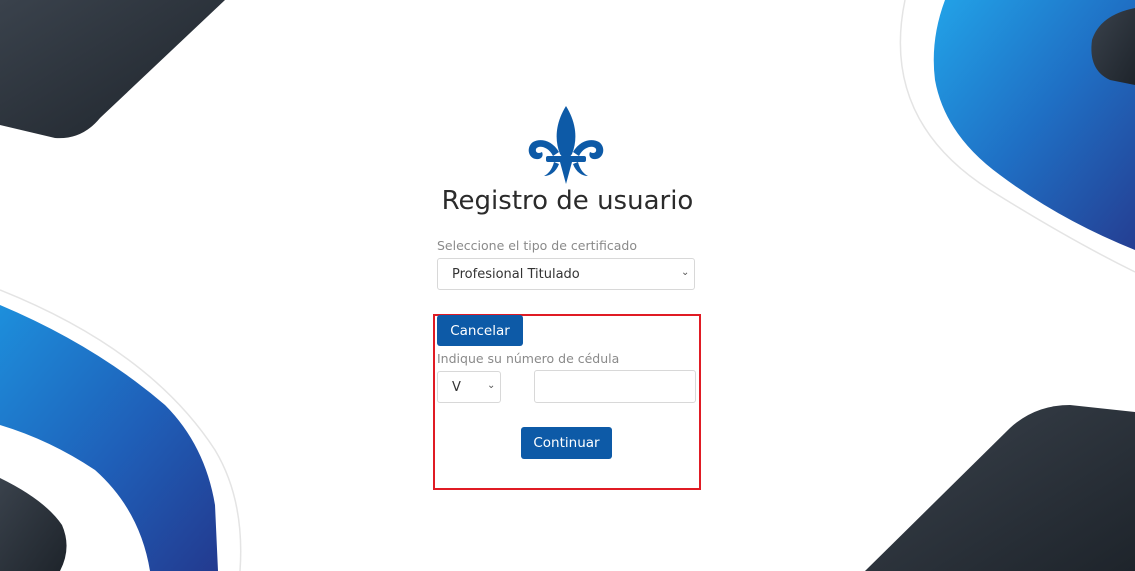 The width and height of the screenshot is (1135, 571). Describe the element at coordinates (528, 358) in the screenshot. I see `id-number-label: Indique su número de cédula` at that location.